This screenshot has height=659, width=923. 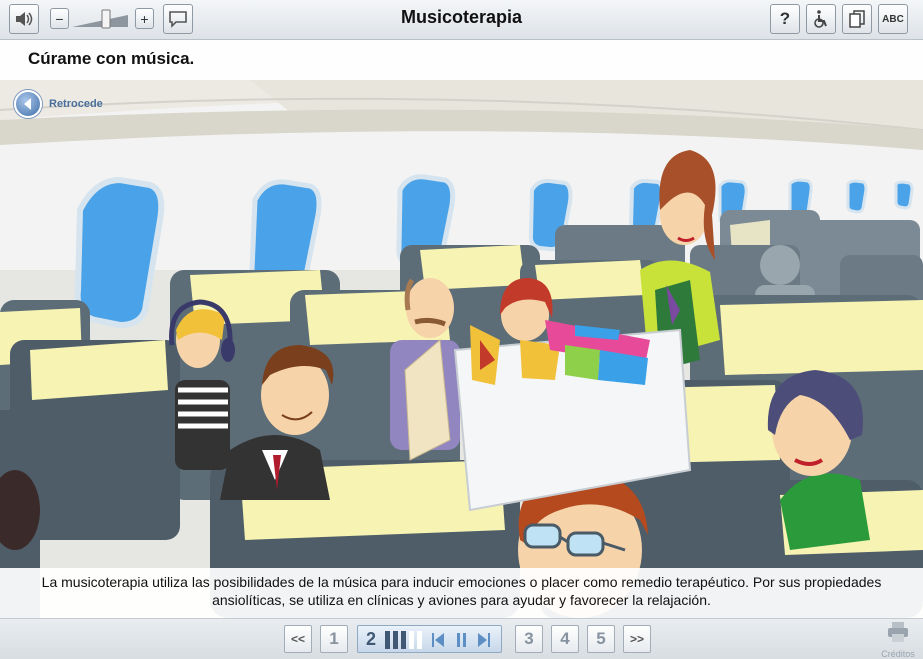 I want to click on first-page-label: <<, so click(x=297, y=639).